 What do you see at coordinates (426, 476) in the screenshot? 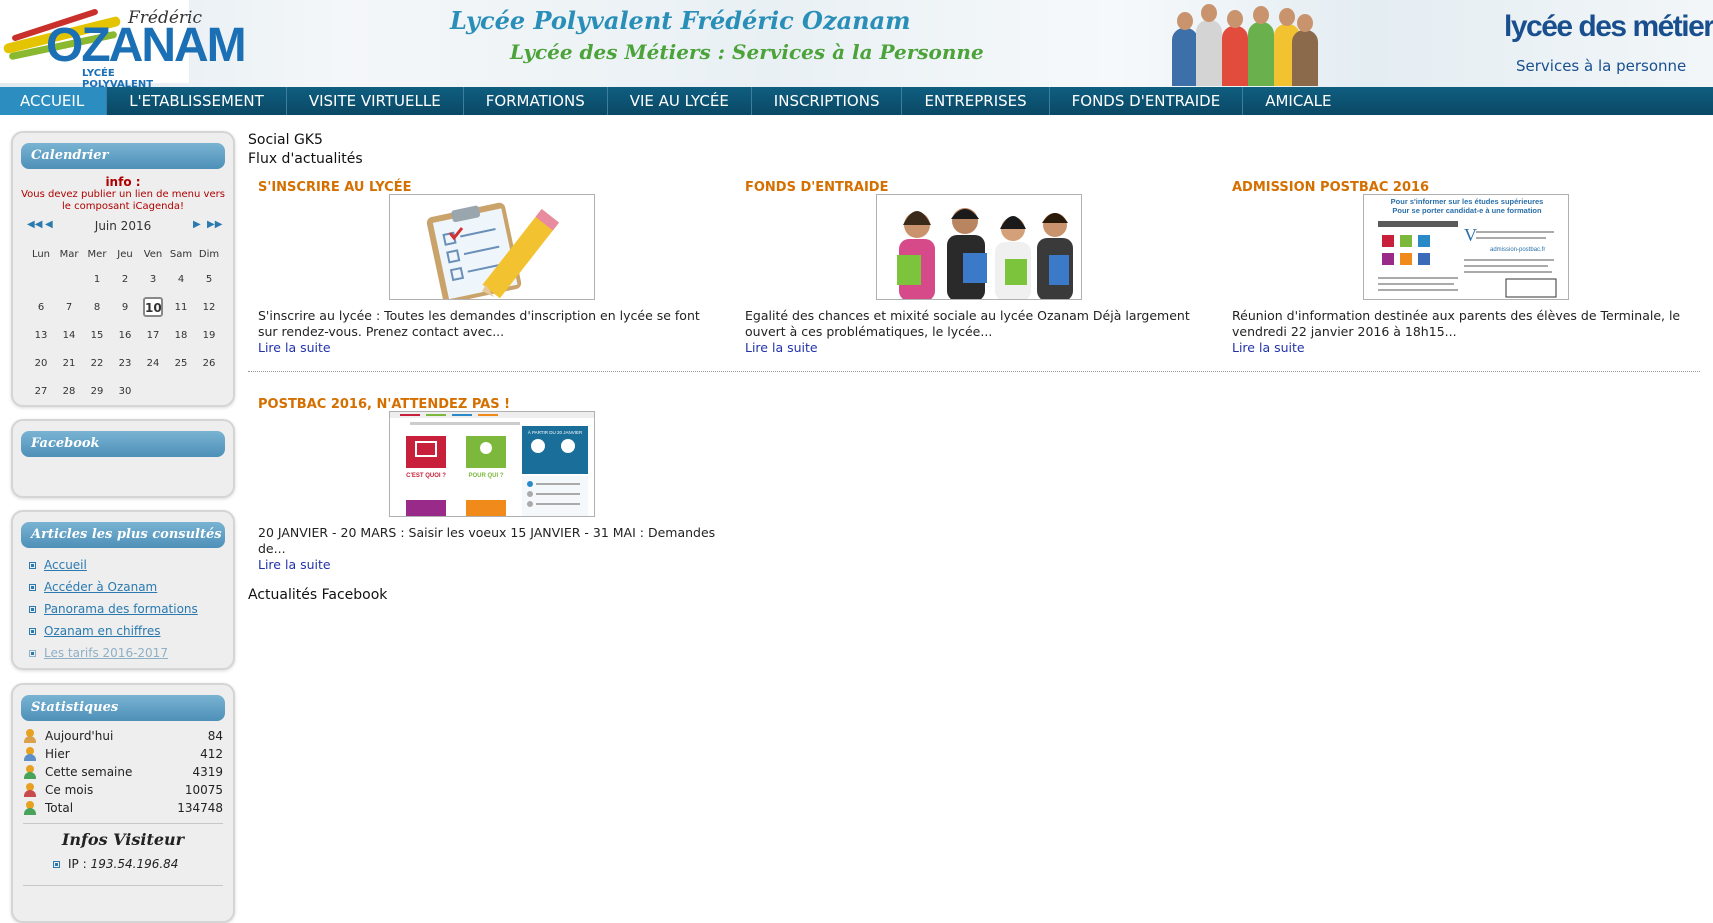
I see `thumb-tile1: C'EST QUOI ?` at bounding box center [426, 476].